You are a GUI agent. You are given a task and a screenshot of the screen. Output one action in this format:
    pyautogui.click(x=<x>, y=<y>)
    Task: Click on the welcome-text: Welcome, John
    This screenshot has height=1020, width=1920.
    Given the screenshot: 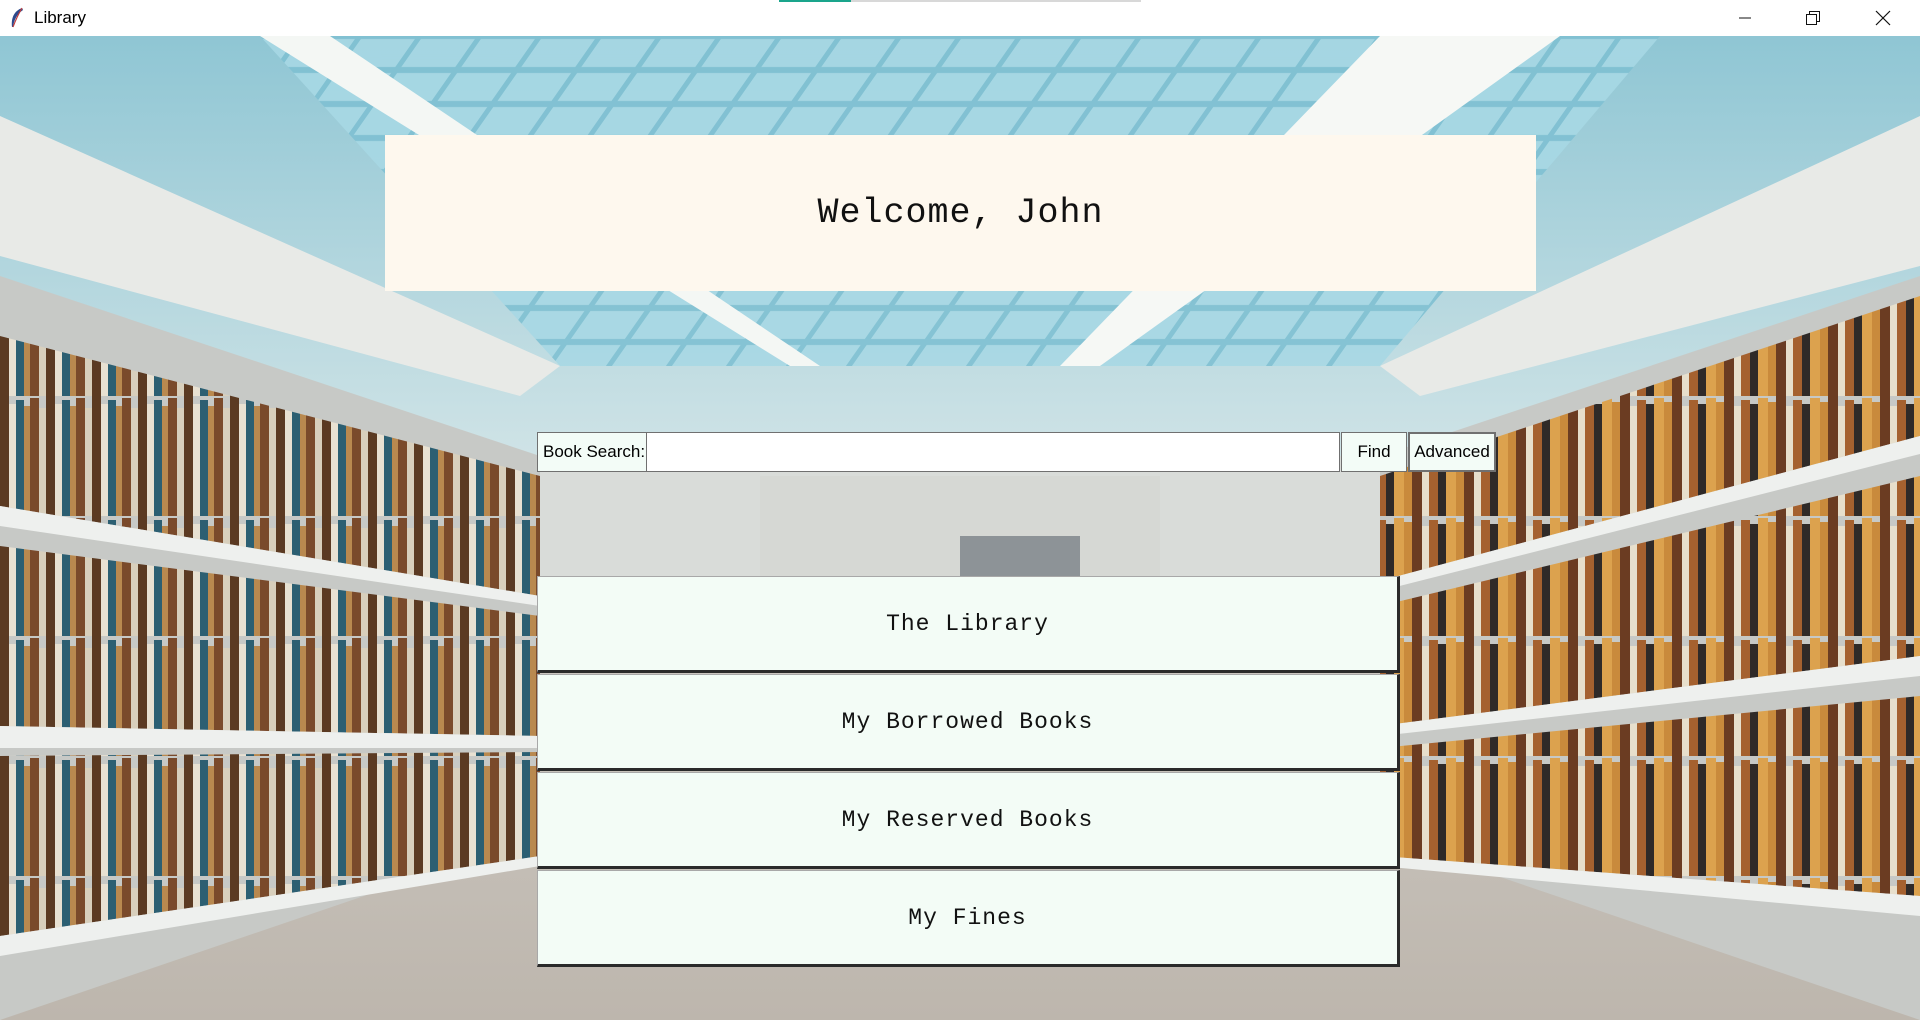 What is the action you would take?
    pyautogui.click(x=960, y=213)
    